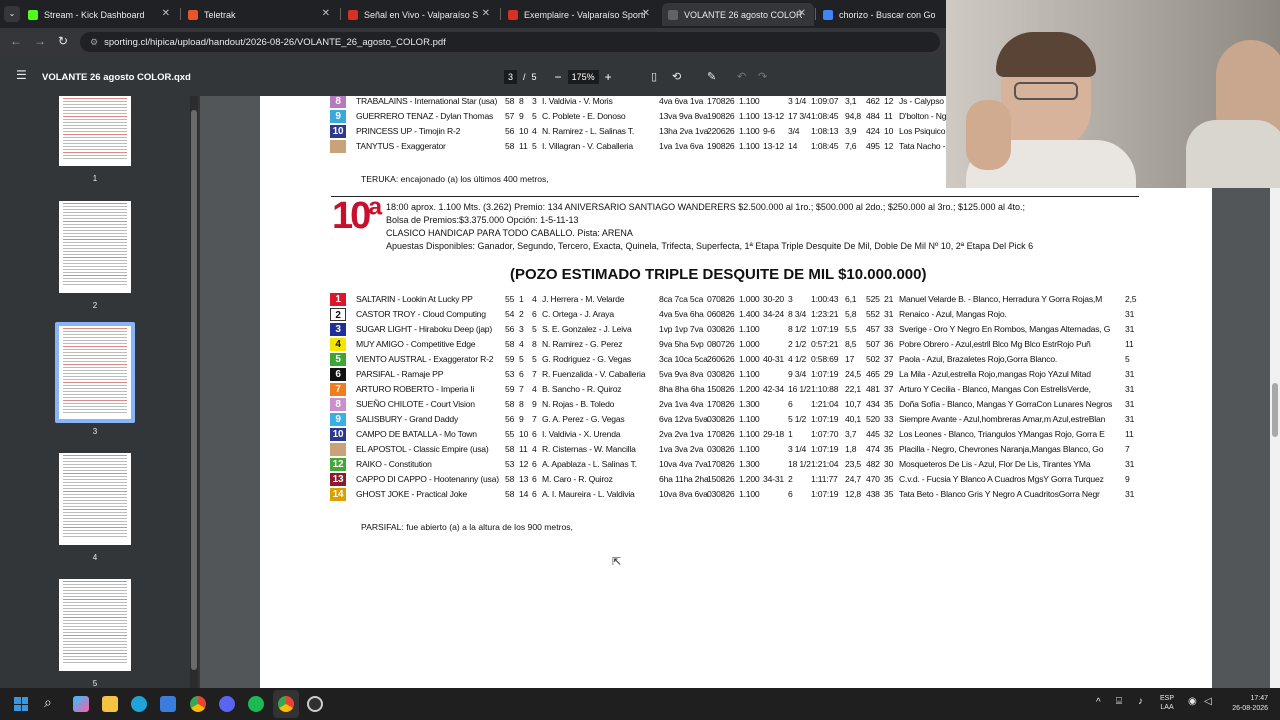 The width and height of the screenshot is (1280, 720). Describe the element at coordinates (825, 131) in the screenshot. I see `cell-time: 1:08:13` at that location.